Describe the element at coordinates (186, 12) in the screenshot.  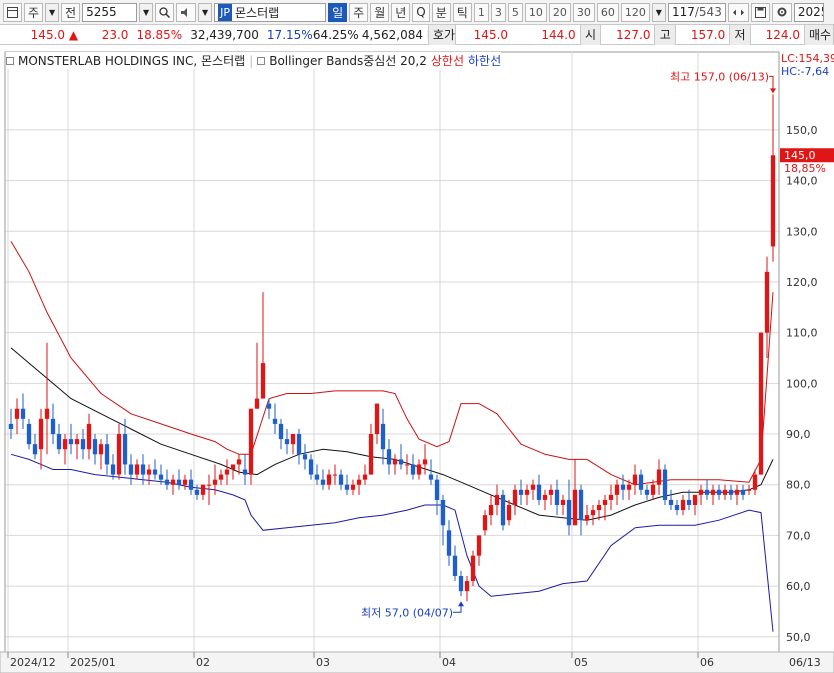
I see `speaker-icon` at that location.